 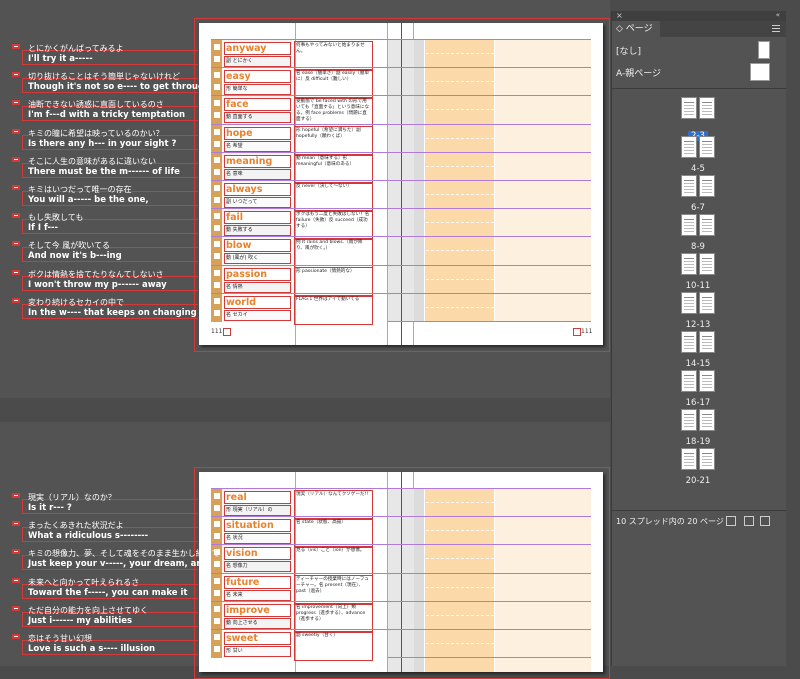 What do you see at coordinates (257, 287) in the screenshot?
I see `vocab-reading: 名 情熱` at bounding box center [257, 287].